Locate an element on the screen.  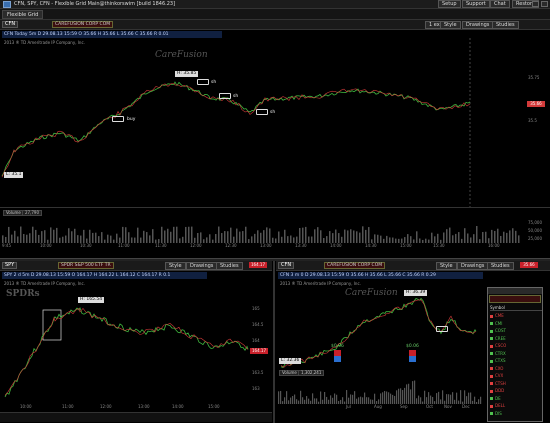
setup-button: Setup is located at coordinates (449, 4).